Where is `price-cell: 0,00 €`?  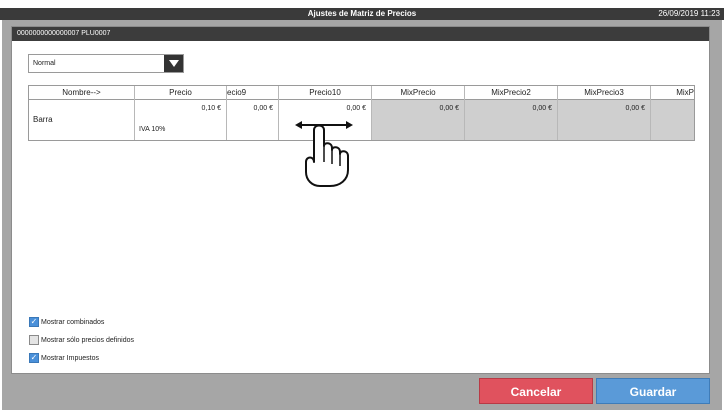
price-cell: 0,00 € is located at coordinates (252, 120).